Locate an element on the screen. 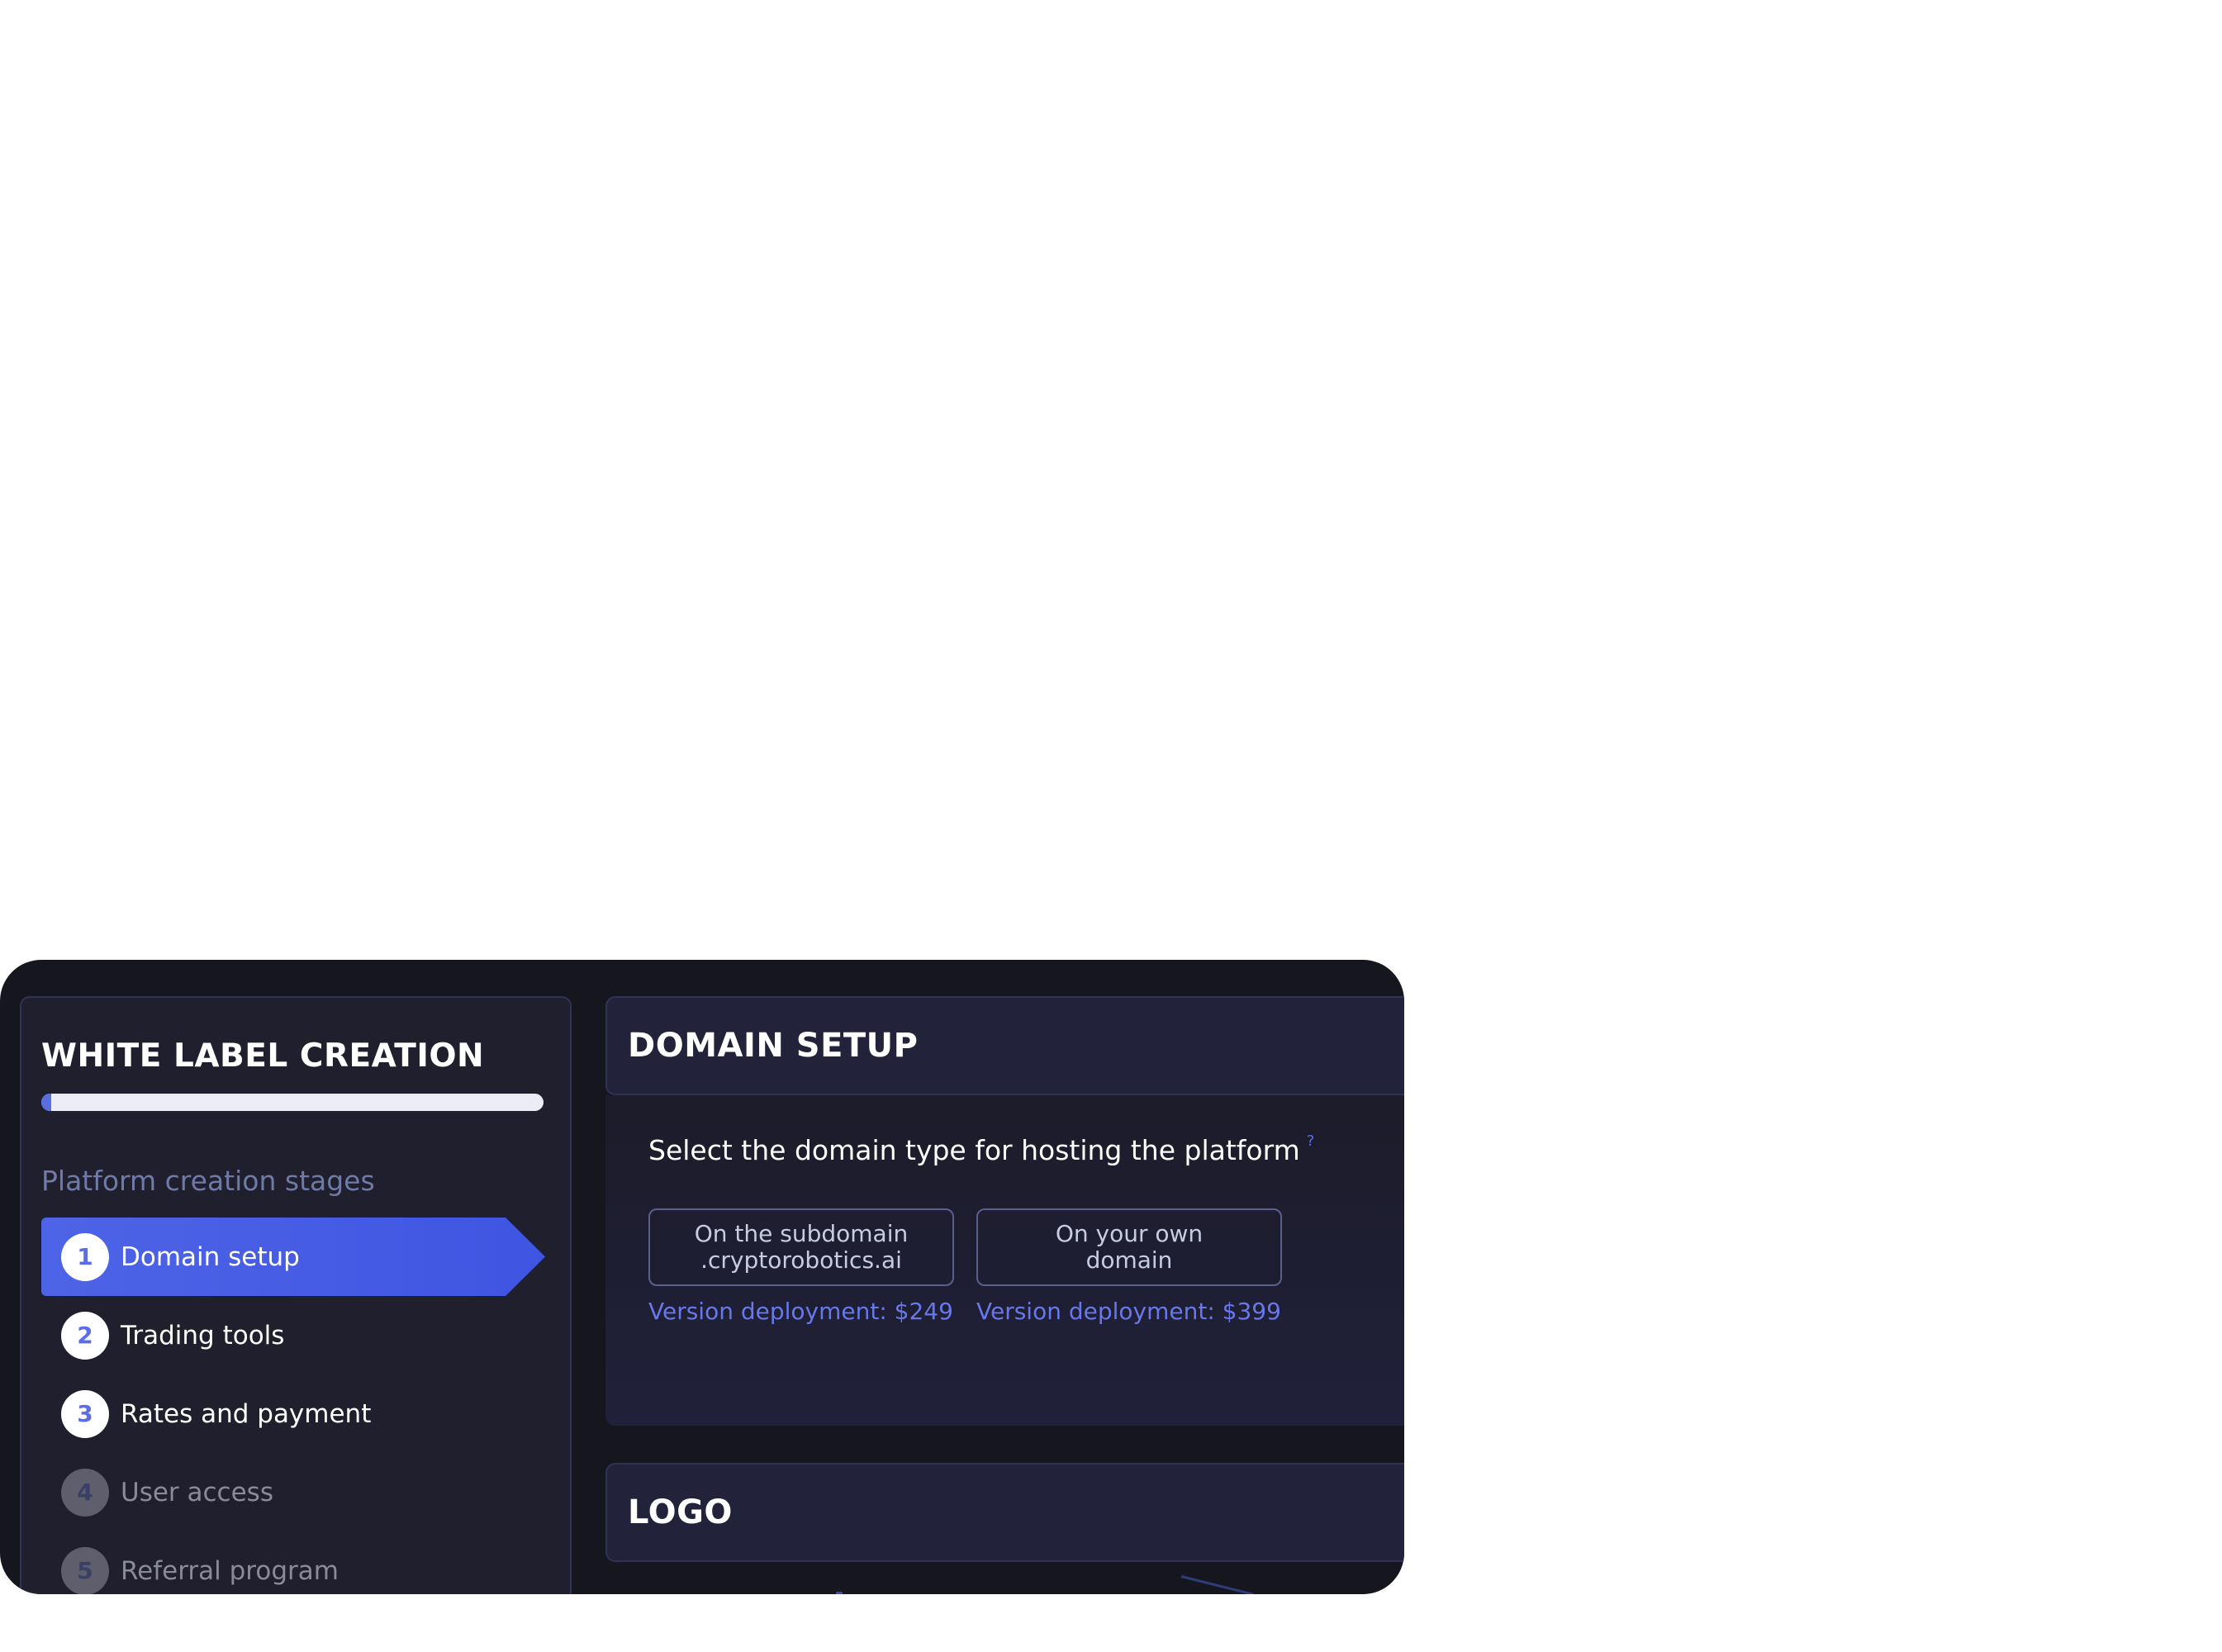 This screenshot has width=2222, height=1652. stage-number-badge: 3 is located at coordinates (85, 1413).